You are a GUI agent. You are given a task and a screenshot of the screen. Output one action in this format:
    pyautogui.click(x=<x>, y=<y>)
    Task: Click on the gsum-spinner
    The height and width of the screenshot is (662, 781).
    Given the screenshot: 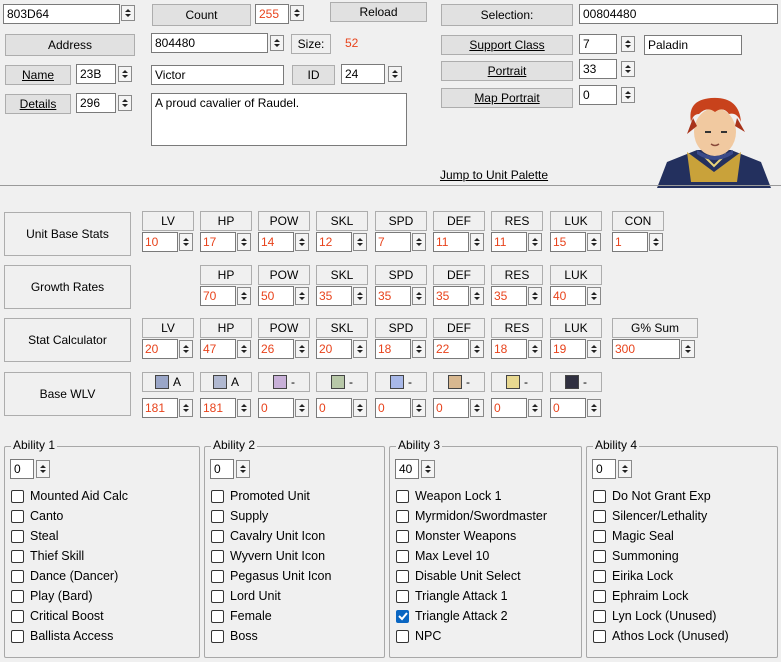 What is the action you would take?
    pyautogui.click(x=688, y=349)
    